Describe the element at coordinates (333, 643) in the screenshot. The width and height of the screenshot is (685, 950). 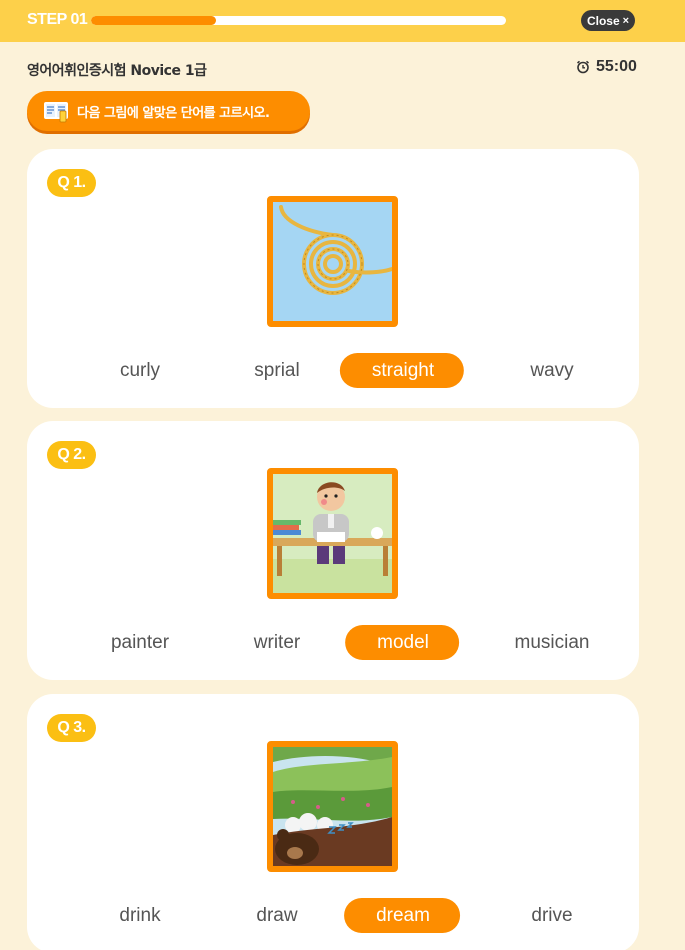
I see `choice-list: painter writer model musician` at that location.